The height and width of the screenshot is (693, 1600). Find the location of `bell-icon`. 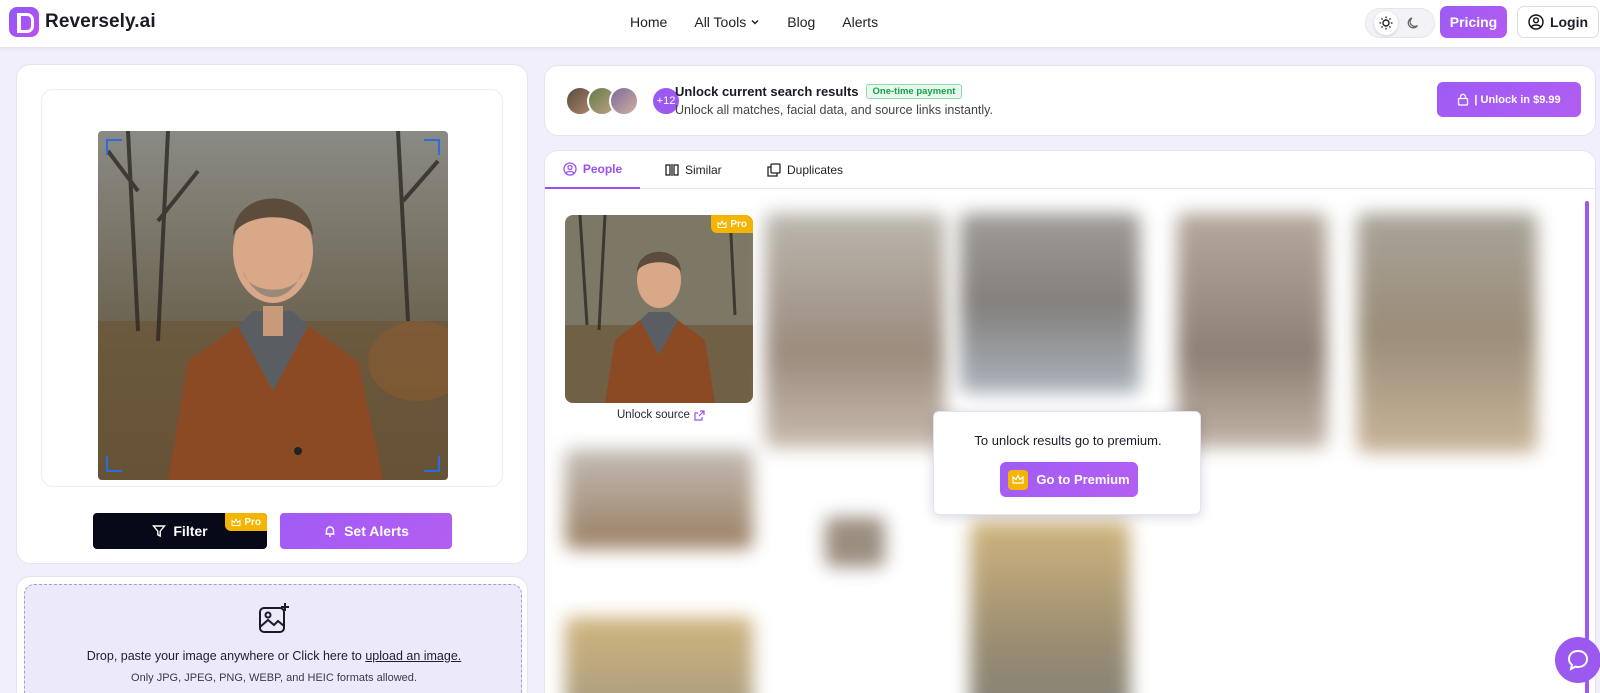

bell-icon is located at coordinates (330, 531).